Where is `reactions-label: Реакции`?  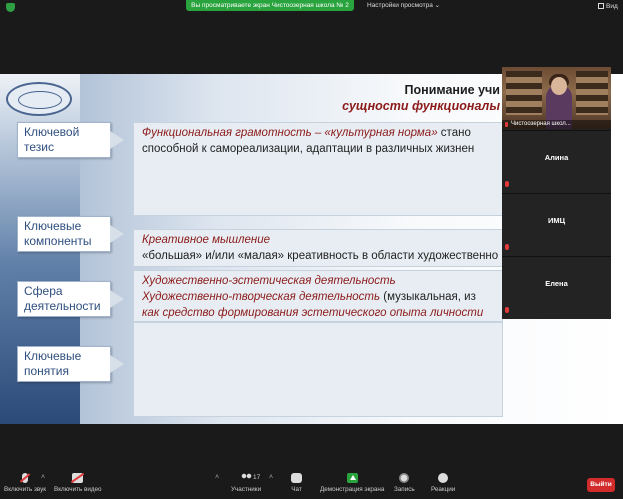
reactions-label: Реакции is located at coordinates (443, 489).